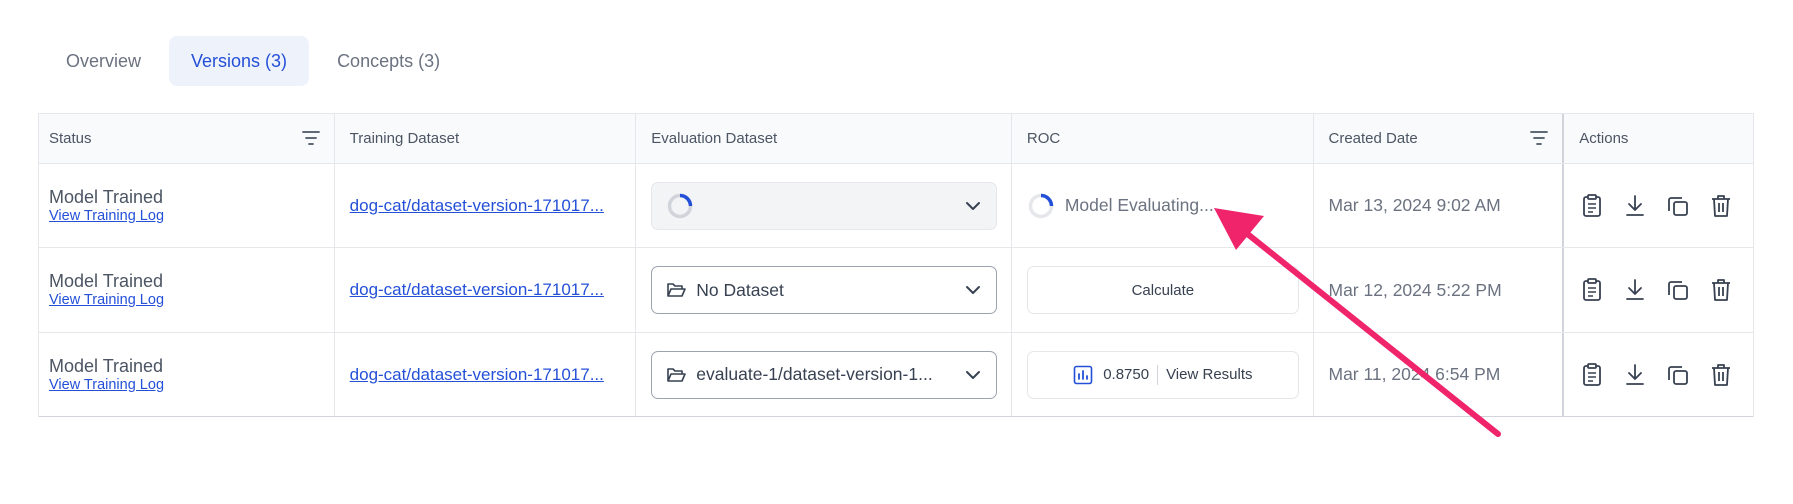 The width and height of the screenshot is (1793, 504). I want to click on created-date-cell: Mar 13, 2024 9:02 AM, so click(1439, 205).